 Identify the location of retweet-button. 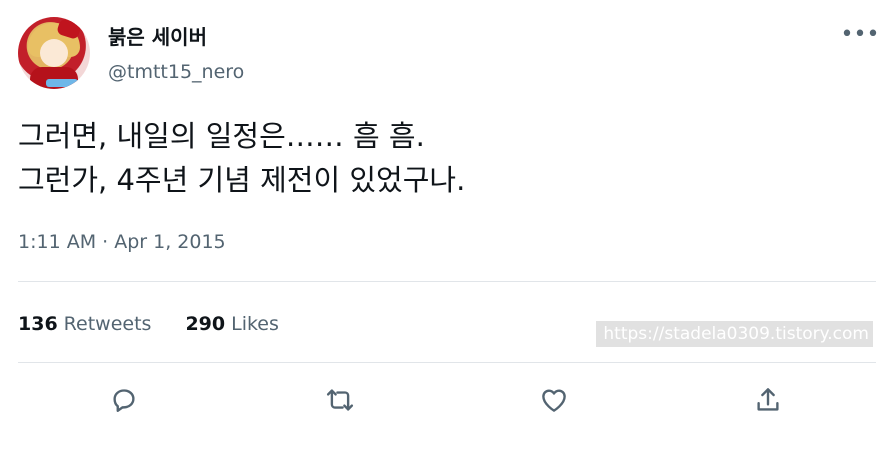
(340, 400).